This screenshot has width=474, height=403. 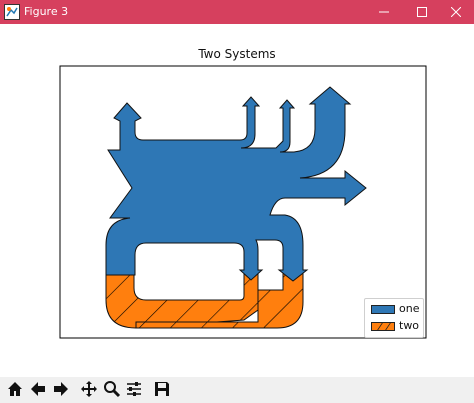 What do you see at coordinates (409, 308) in the screenshot?
I see `legend-label-one: one` at bounding box center [409, 308].